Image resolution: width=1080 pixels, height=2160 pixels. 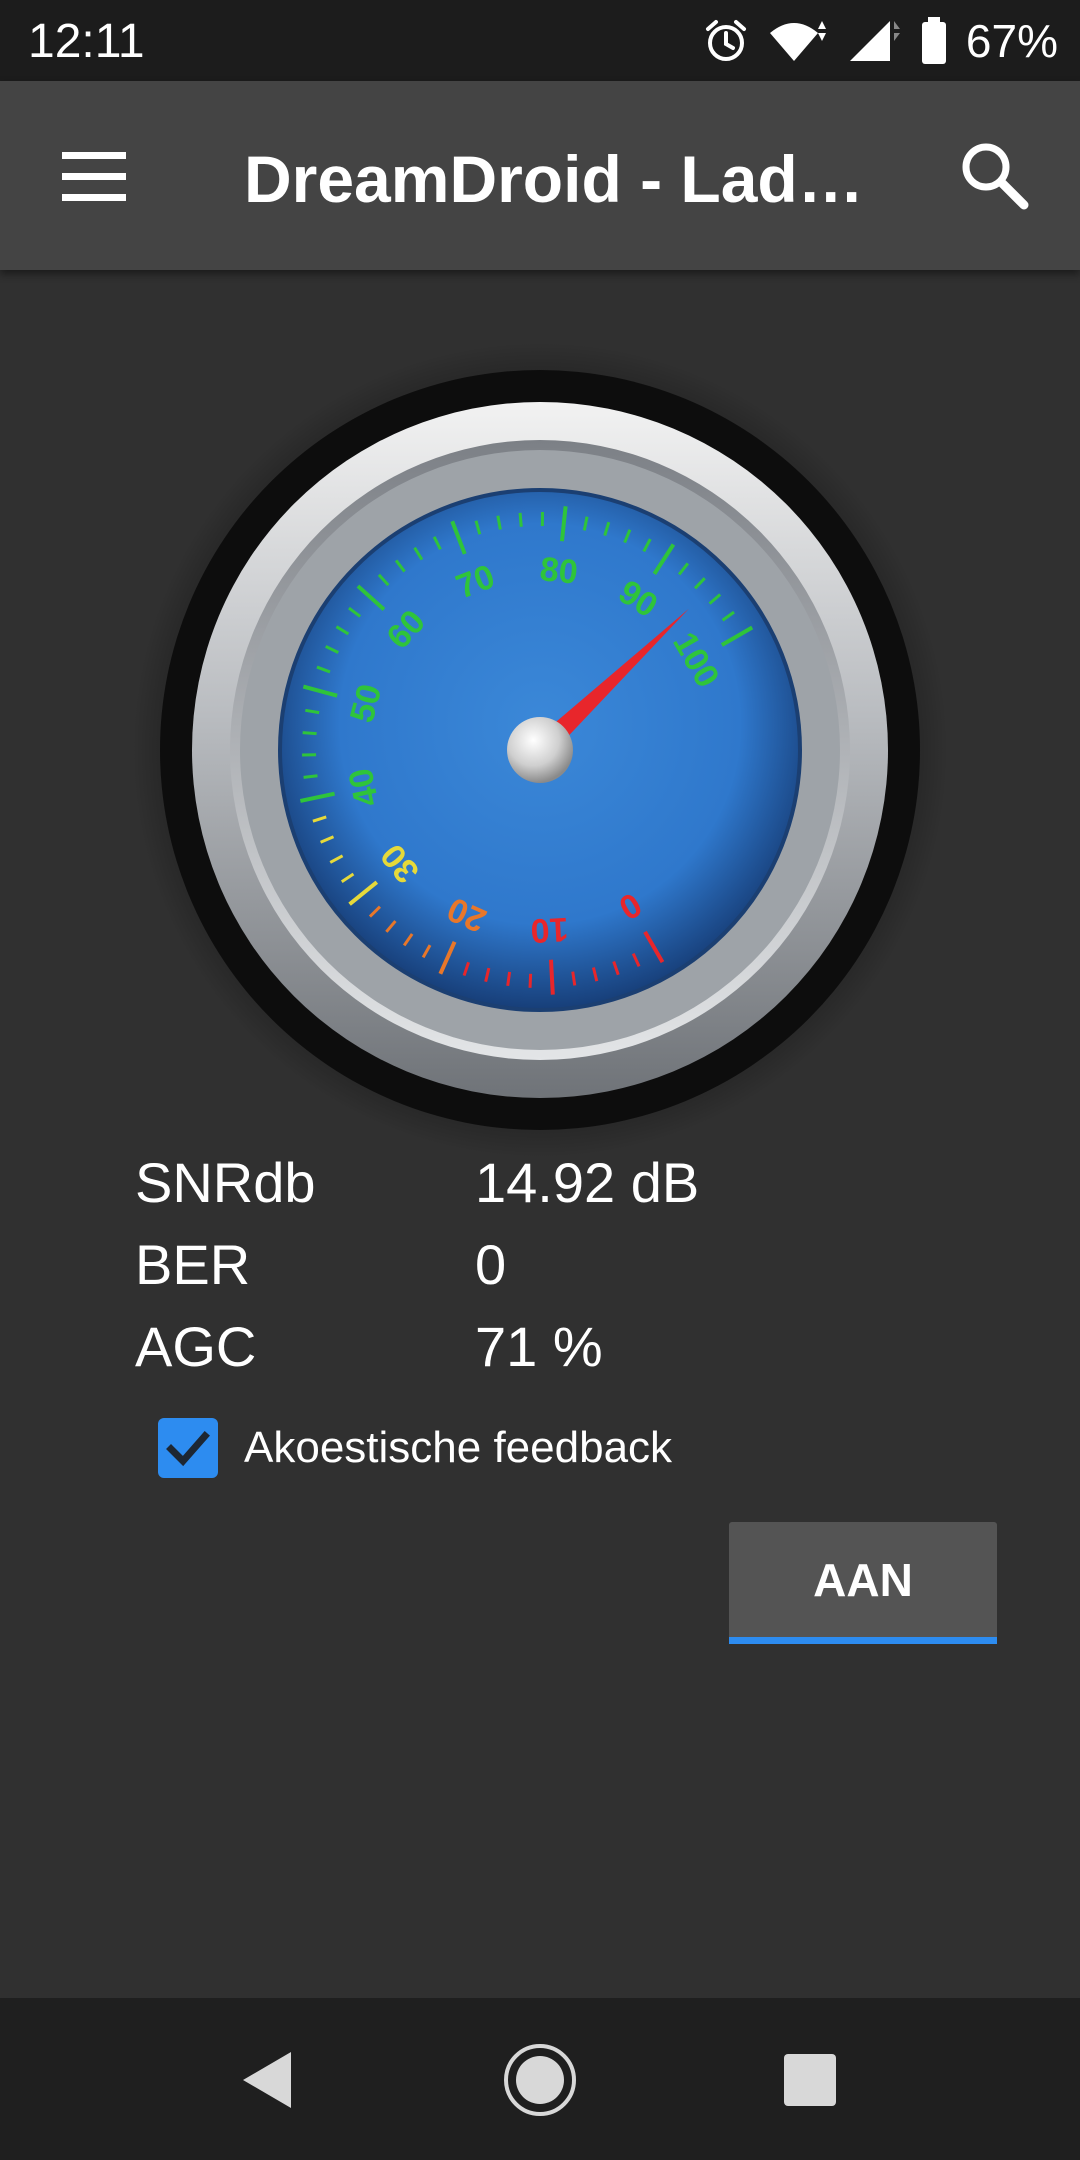 I want to click on status-time: 12:11, so click(x=86, y=41).